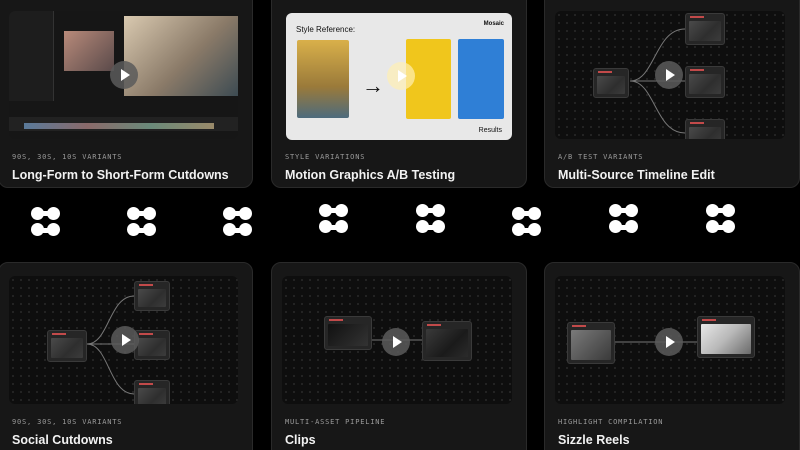 The height and width of the screenshot is (450, 800). What do you see at coordinates (370, 175) in the screenshot?
I see `card-title: Motion Graphics A/B Testing` at bounding box center [370, 175].